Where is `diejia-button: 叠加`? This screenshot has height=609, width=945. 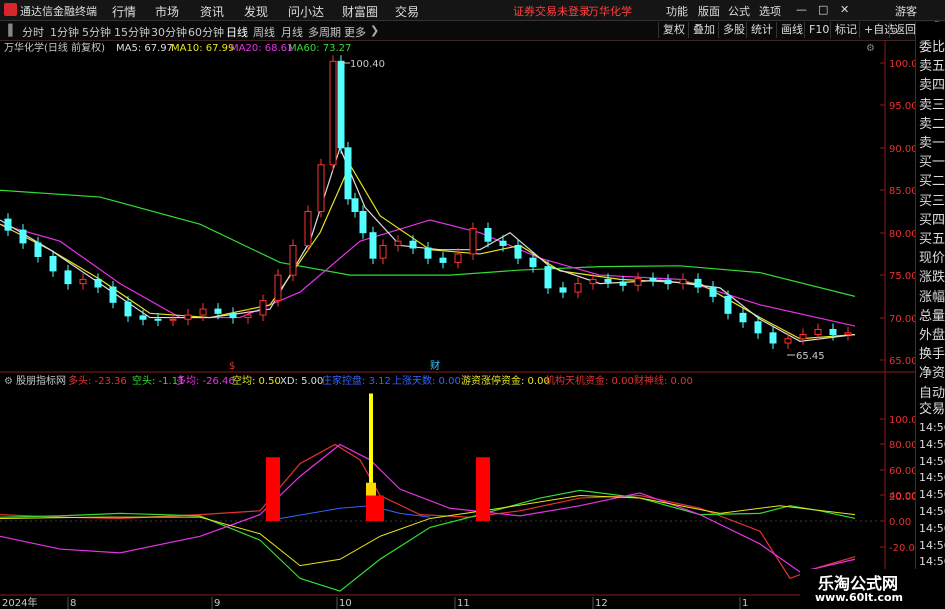
diejia-button: 叠加 is located at coordinates (703, 30).